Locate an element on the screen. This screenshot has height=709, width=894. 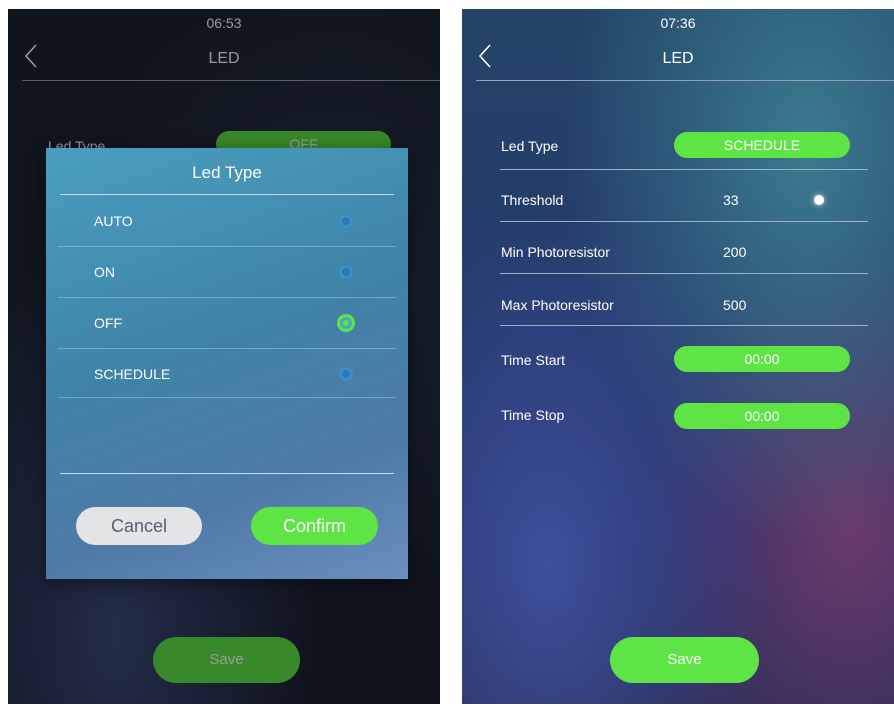
dialog-title-divider is located at coordinates (227, 194).